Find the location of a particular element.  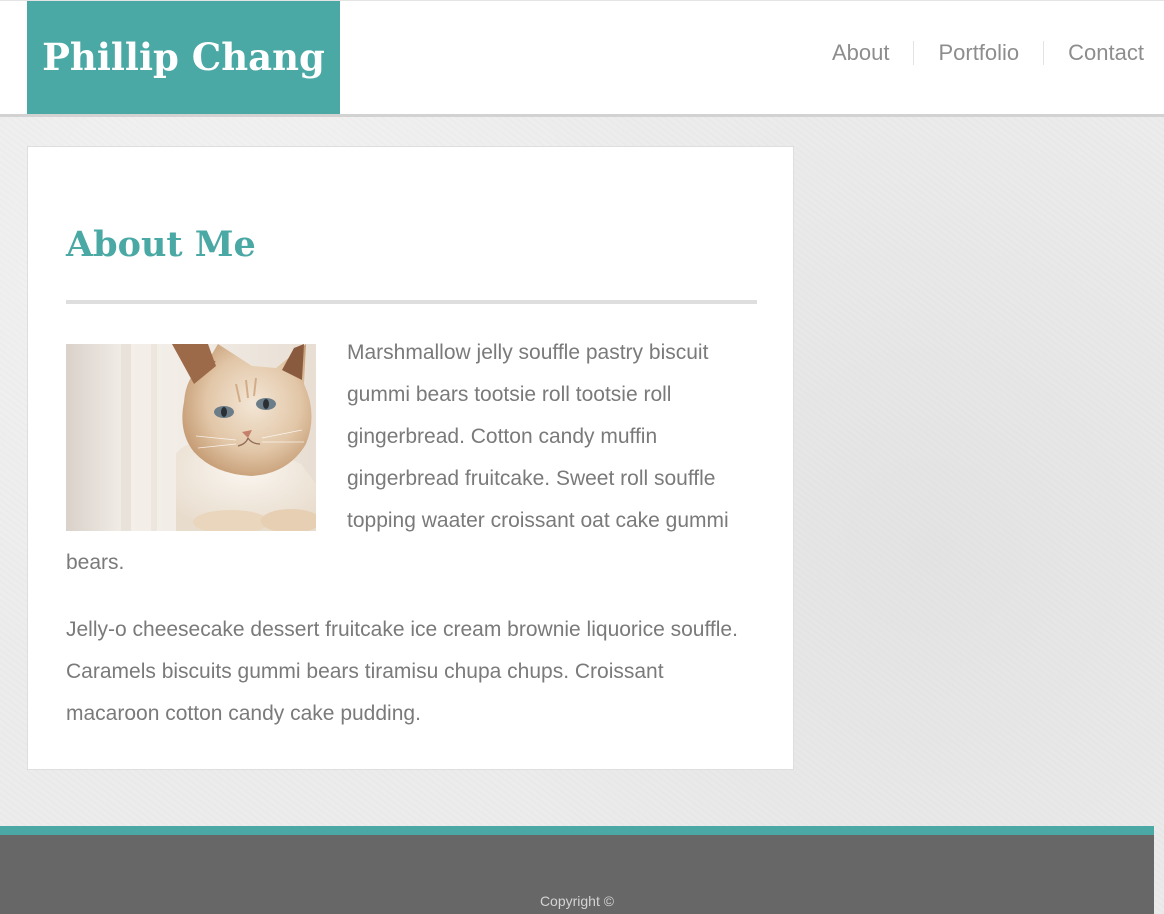

copyright-text: Copyright © is located at coordinates (577, 901).